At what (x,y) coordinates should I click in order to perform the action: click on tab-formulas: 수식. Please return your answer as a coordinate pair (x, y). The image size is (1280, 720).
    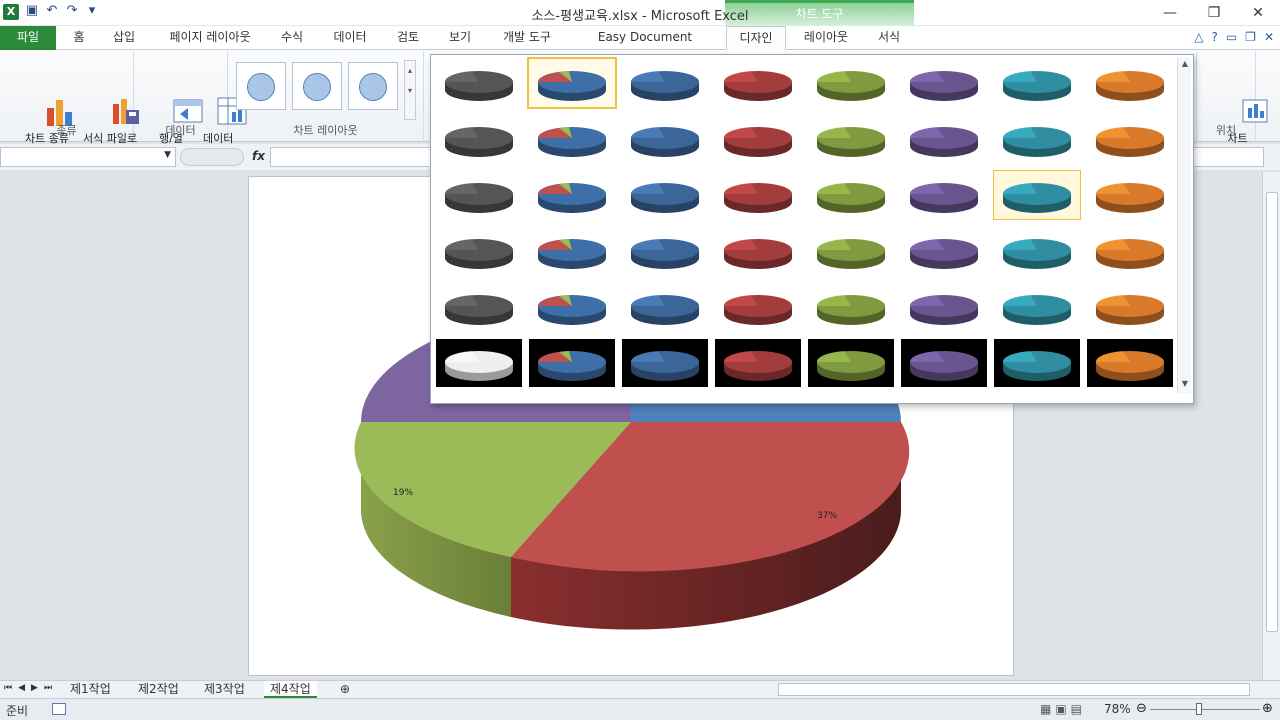
    Looking at the image, I should click on (292, 38).